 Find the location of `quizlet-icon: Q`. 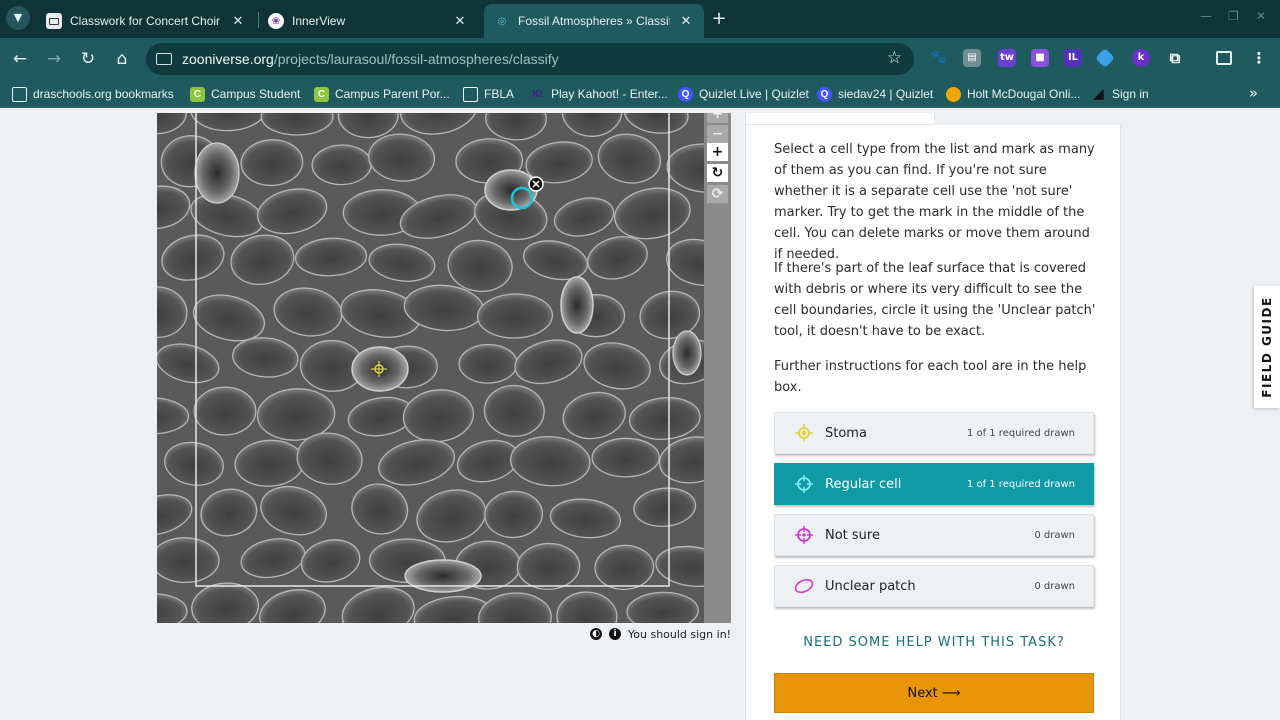

quizlet-icon: Q is located at coordinates (685, 94).